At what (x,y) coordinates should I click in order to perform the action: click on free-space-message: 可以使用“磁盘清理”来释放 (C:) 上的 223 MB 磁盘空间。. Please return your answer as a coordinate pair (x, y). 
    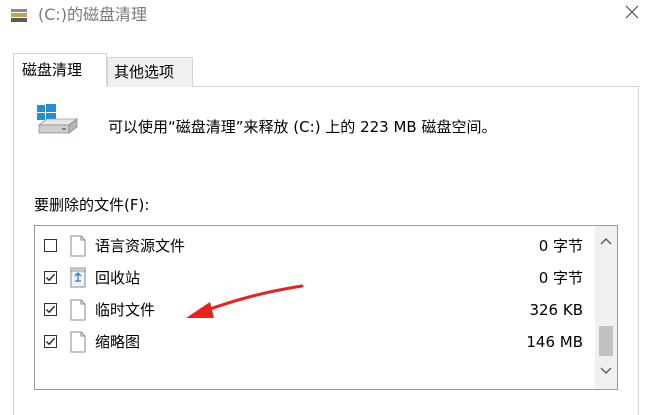
    Looking at the image, I should click on (302, 127).